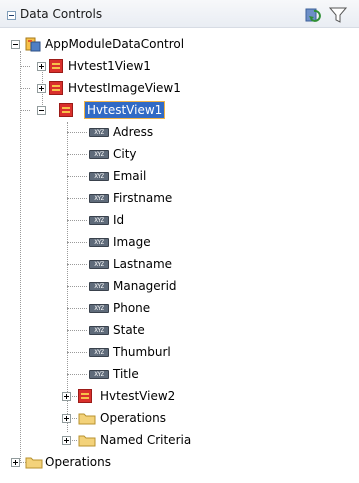 The width and height of the screenshot is (359, 483). What do you see at coordinates (179, 309) in the screenshot?
I see `tree-node-attribute: XYZ Phone` at bounding box center [179, 309].